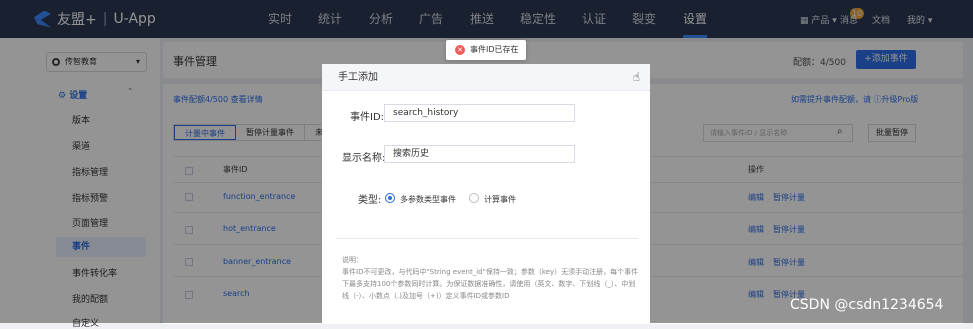 The image size is (973, 329). I want to click on display-name-input: 搜索历史, so click(479, 154).